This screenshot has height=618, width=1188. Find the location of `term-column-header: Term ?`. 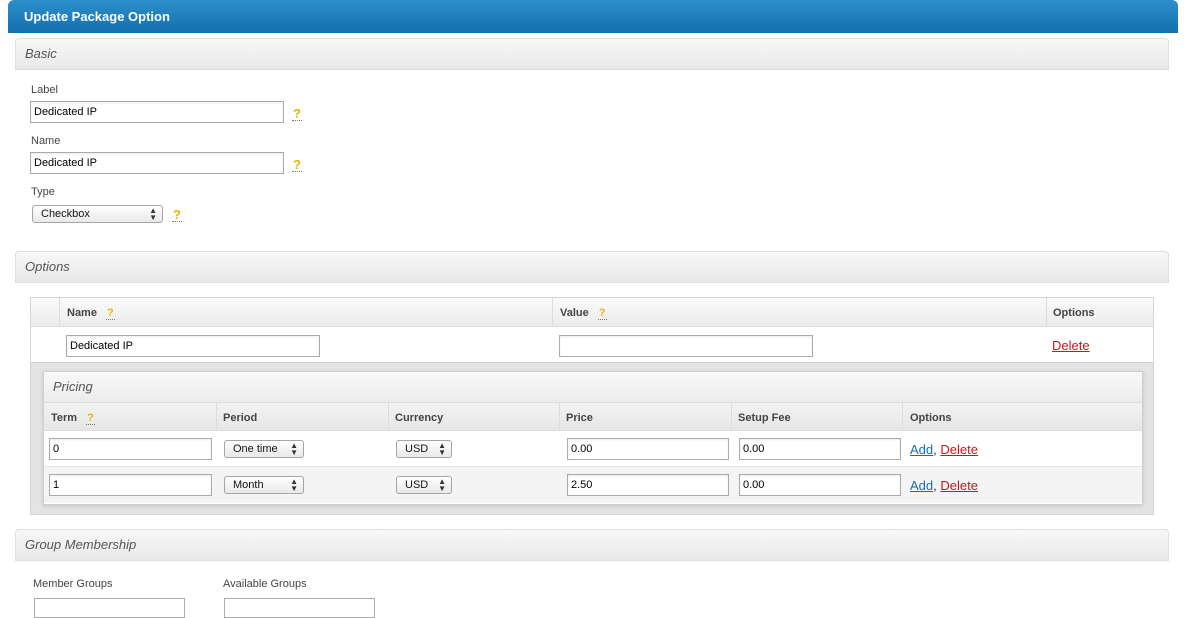

term-column-header: Term ? is located at coordinates (73, 418).